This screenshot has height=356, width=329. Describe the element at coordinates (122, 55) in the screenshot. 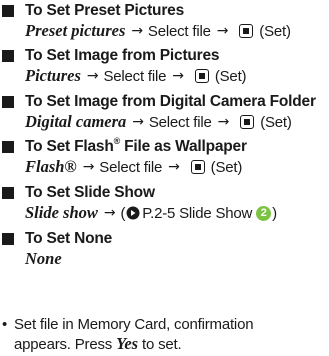

I see `heading-text: To Set Image from Pictures` at that location.